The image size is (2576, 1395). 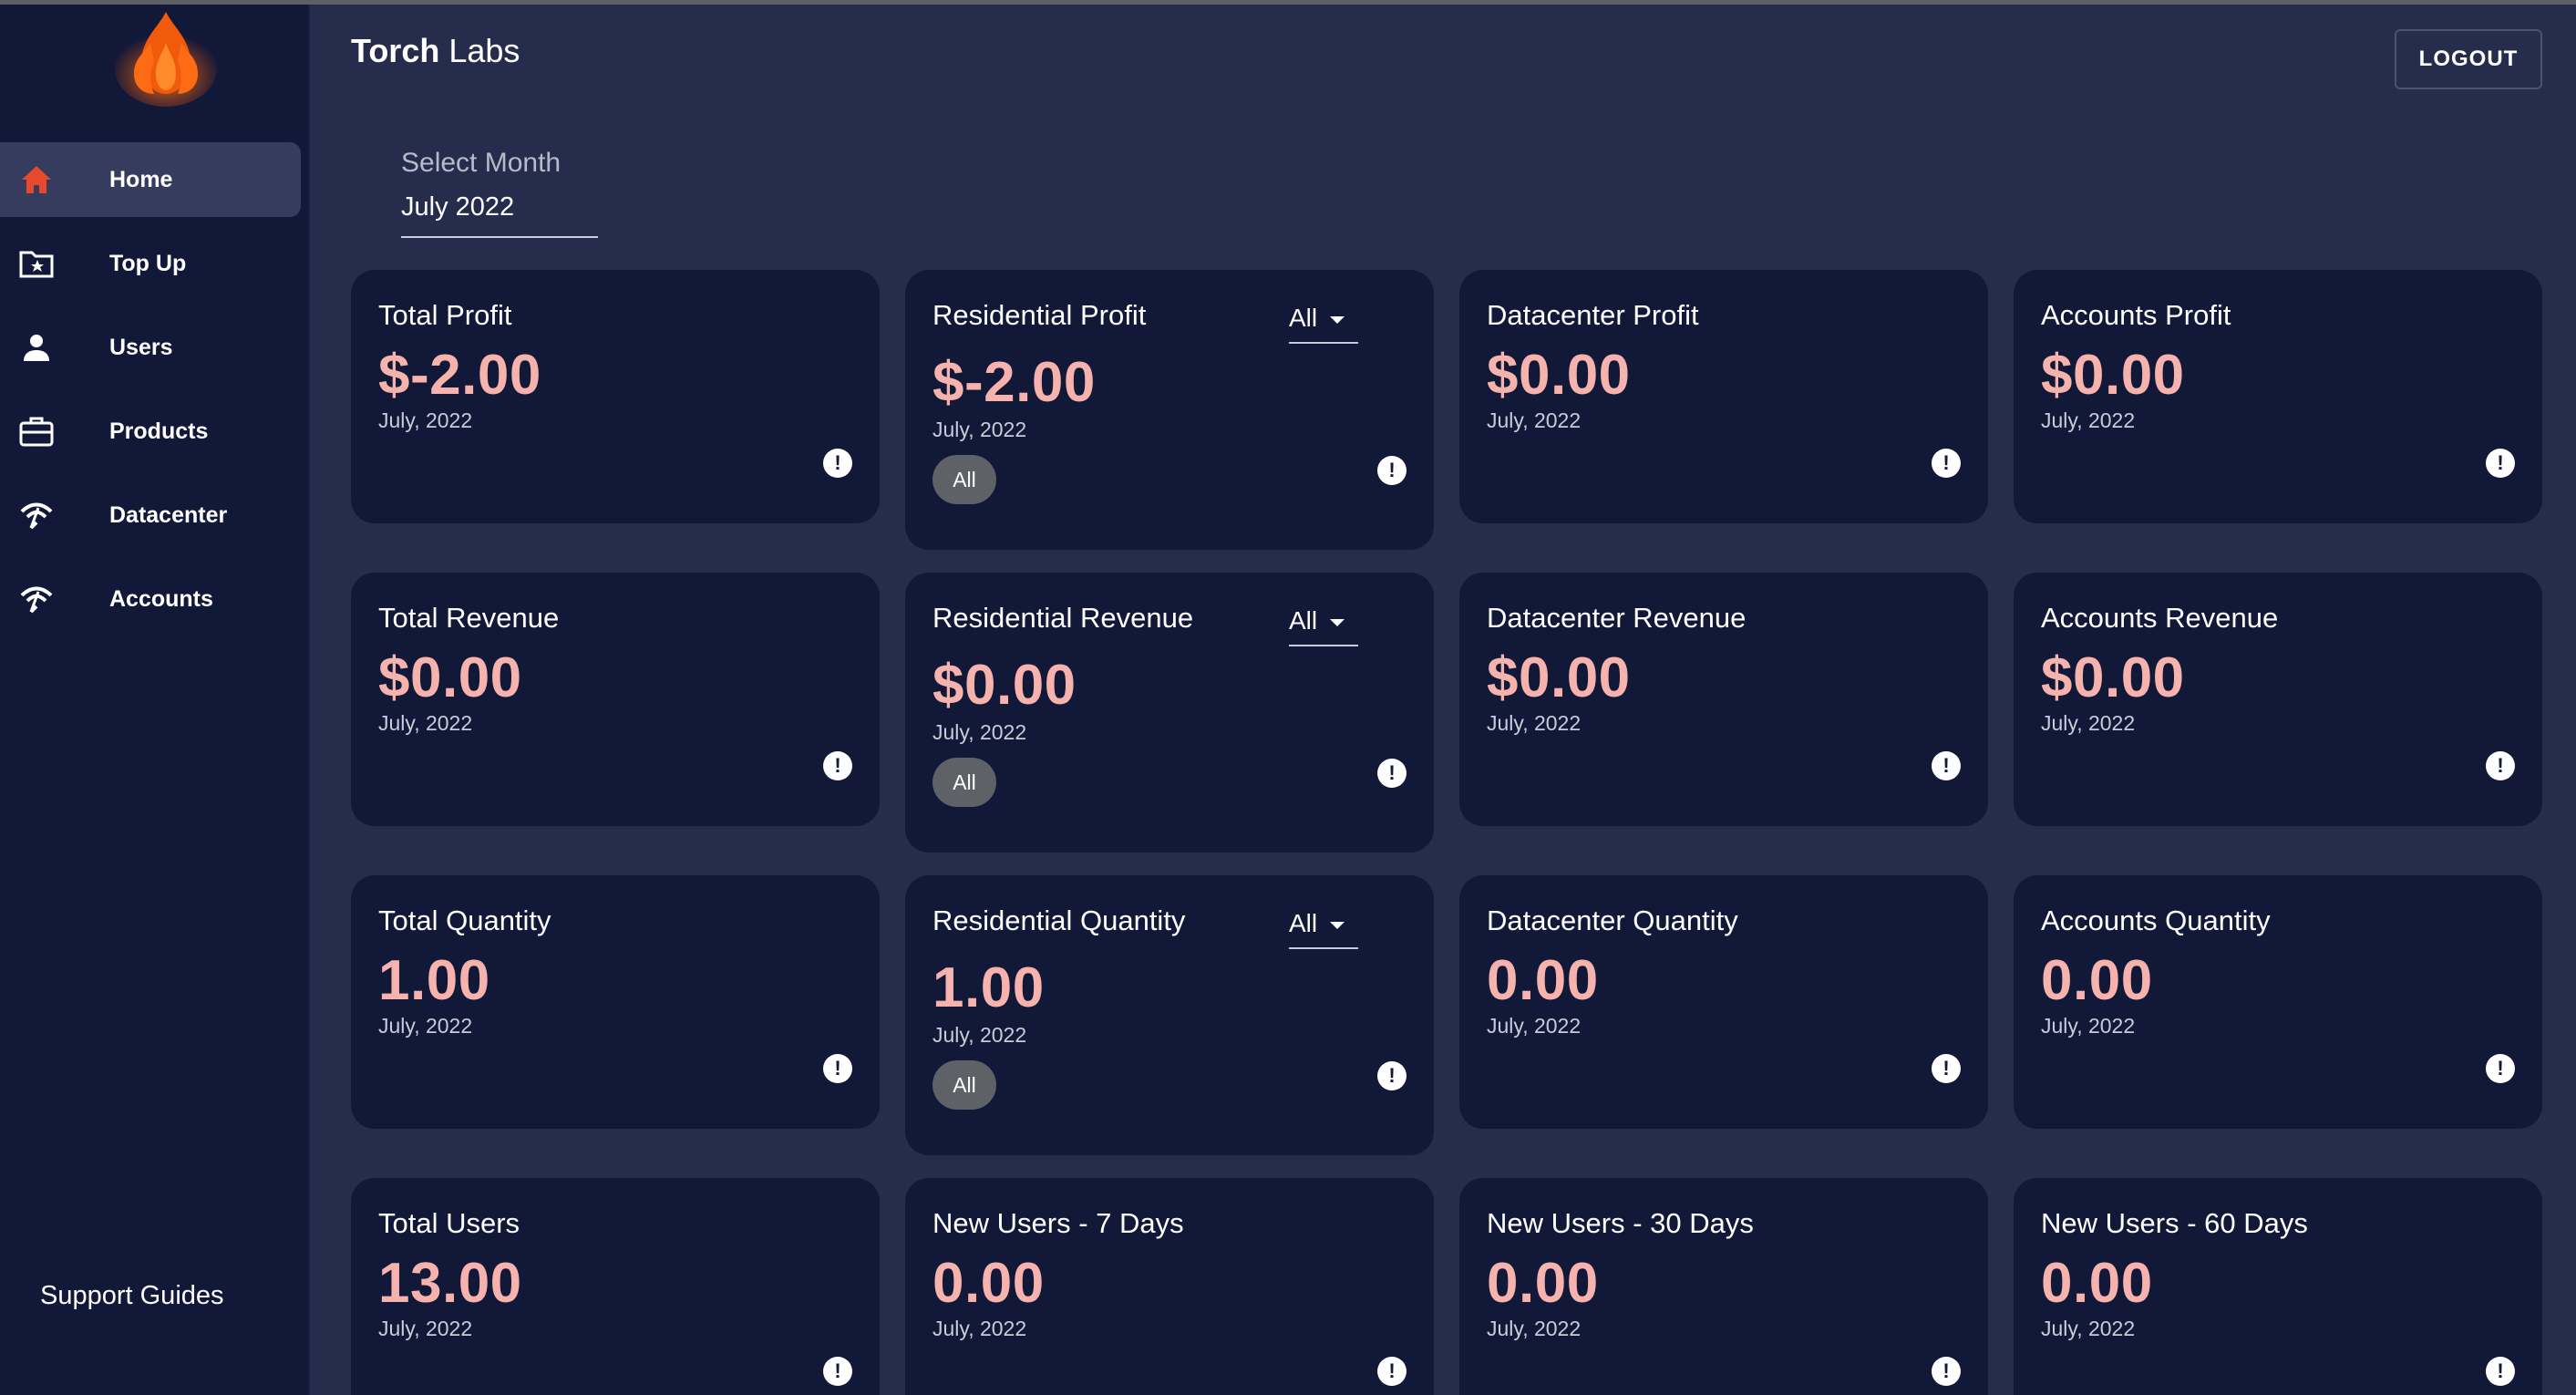 I want to click on sidebar-item-products: Products, so click(x=150, y=431).